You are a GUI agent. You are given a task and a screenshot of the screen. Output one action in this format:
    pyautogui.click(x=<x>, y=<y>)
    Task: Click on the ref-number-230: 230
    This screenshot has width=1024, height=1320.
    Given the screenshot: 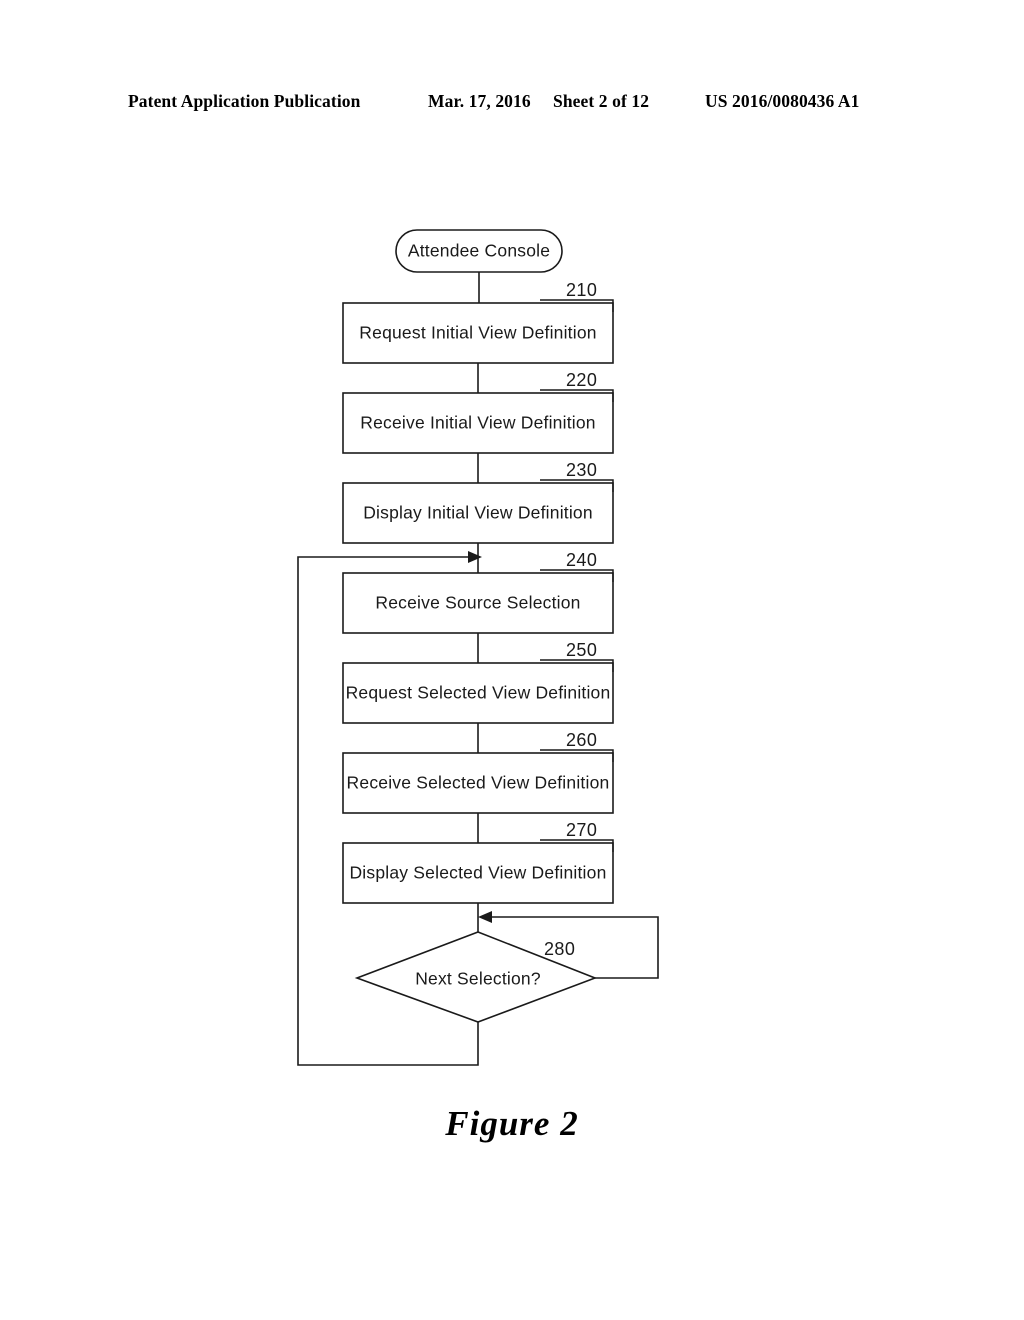 What is the action you would take?
    pyautogui.click(x=581, y=470)
    